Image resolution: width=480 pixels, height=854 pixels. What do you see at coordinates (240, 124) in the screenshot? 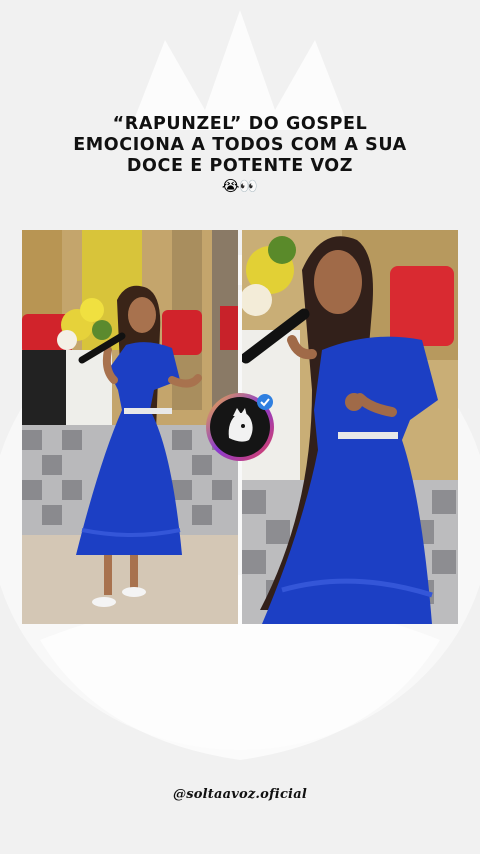
I see `headline-line-1: “RAPUNZEL” DO GOSPEL` at bounding box center [240, 124].